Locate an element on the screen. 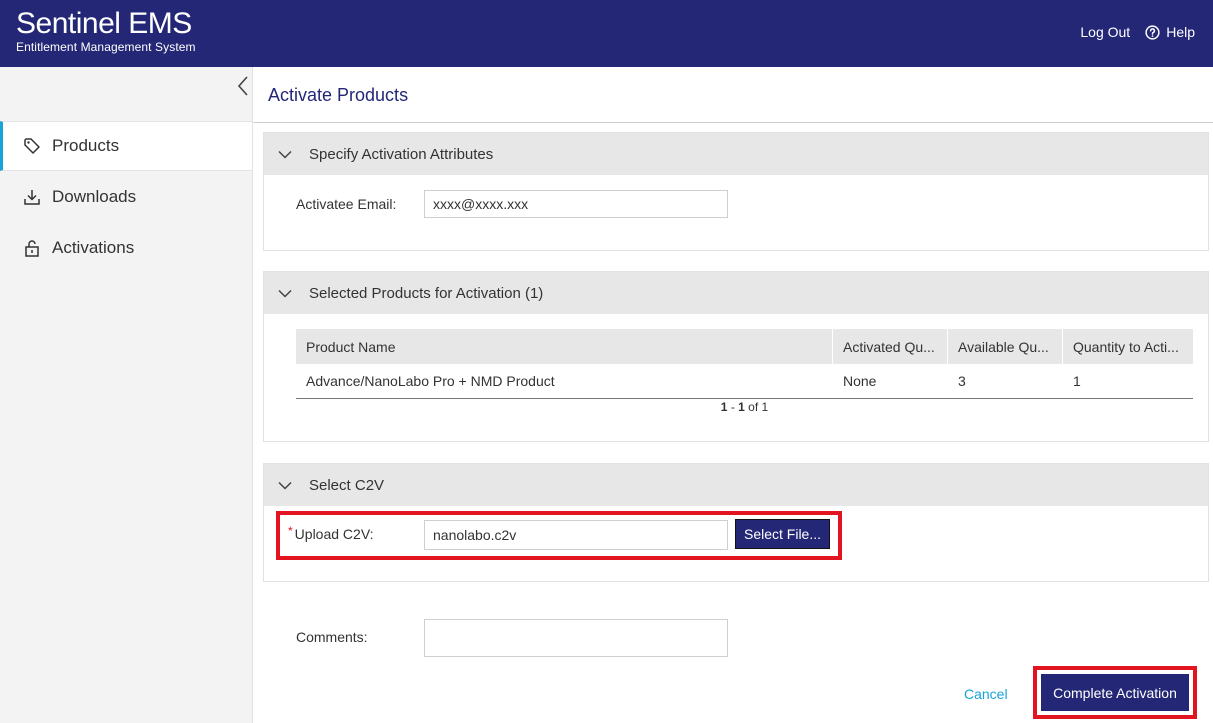  c2v-file-field: nanolabo.c2v is located at coordinates (576, 535).